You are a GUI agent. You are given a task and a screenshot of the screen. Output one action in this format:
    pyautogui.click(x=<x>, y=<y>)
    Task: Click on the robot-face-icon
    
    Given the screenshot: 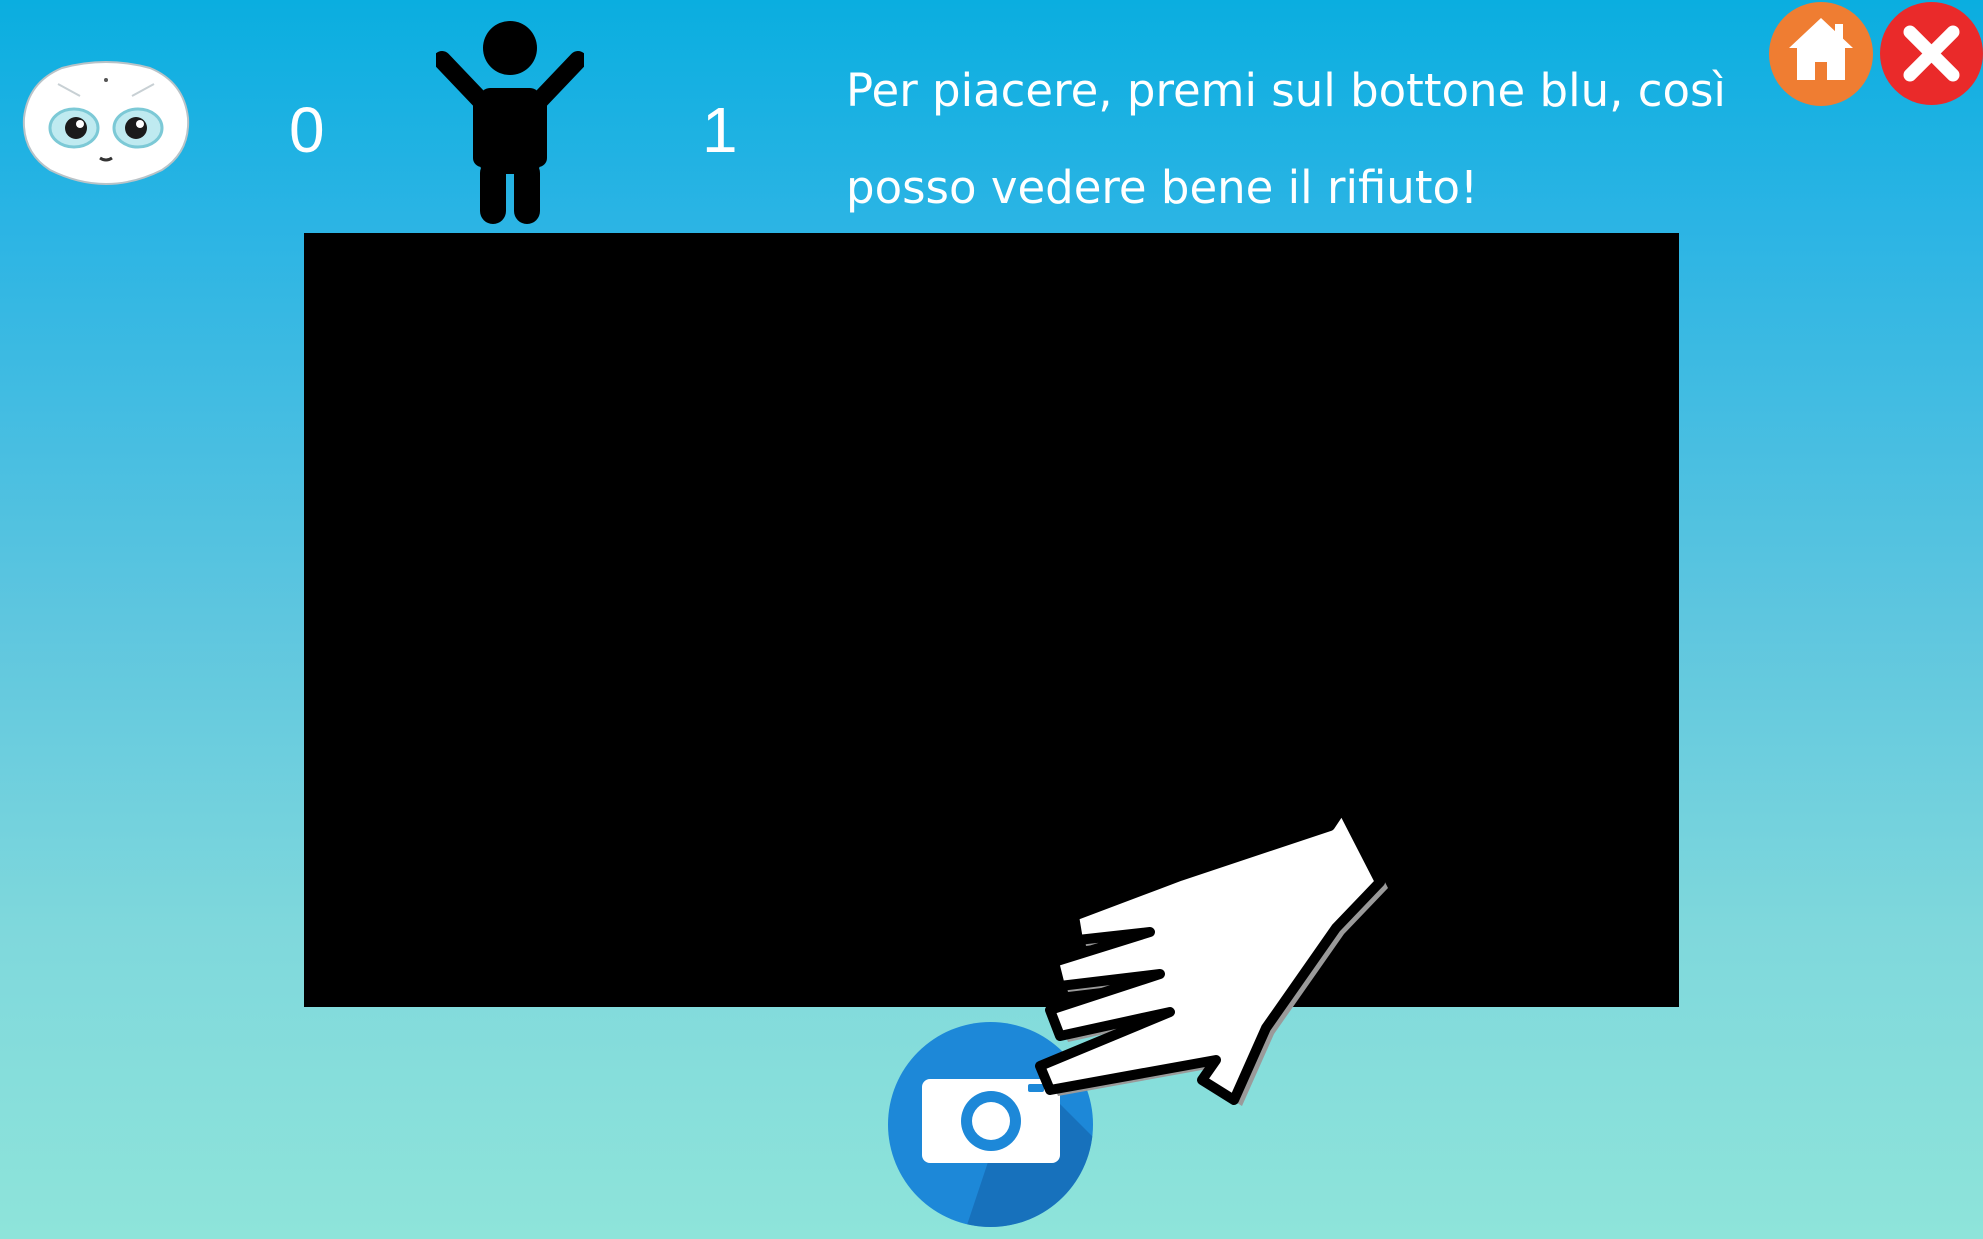 What is the action you would take?
    pyautogui.click(x=106, y=123)
    